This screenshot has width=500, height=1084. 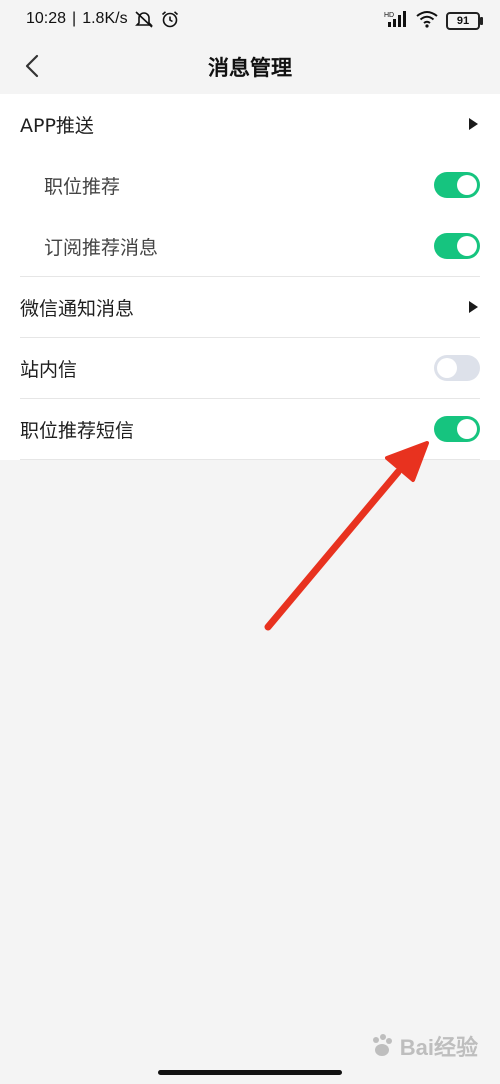 I want to click on battery-icon: 91, so click(x=464, y=21).